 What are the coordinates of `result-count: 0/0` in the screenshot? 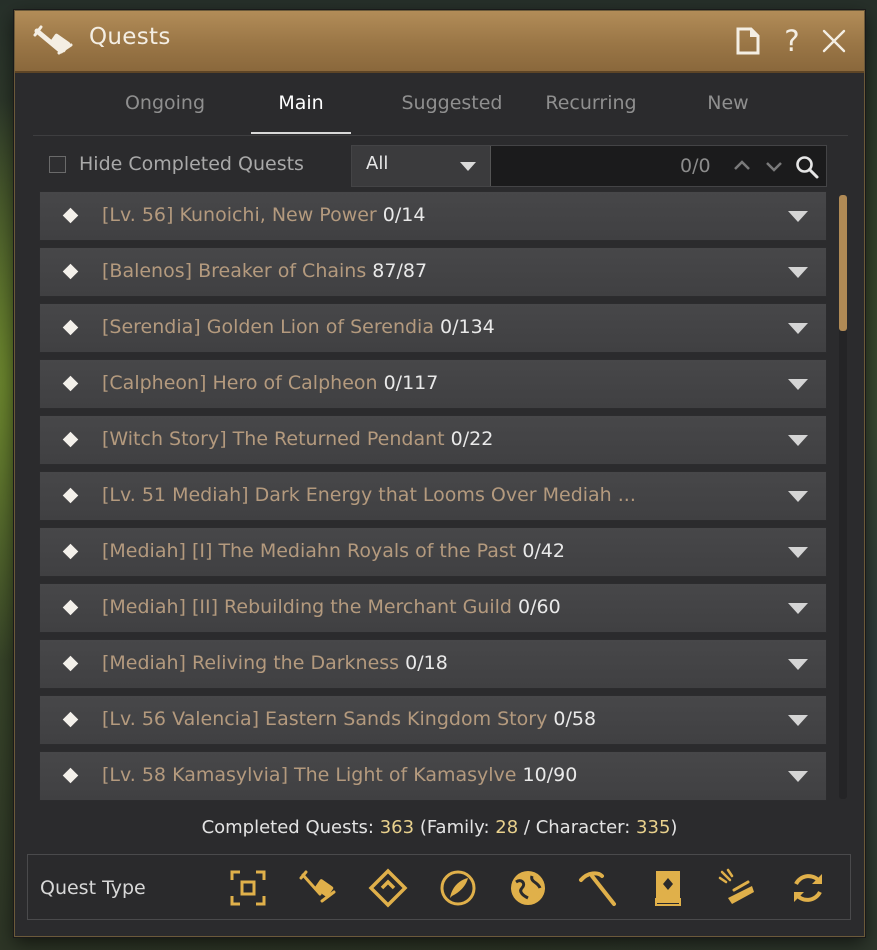 It's located at (695, 166).